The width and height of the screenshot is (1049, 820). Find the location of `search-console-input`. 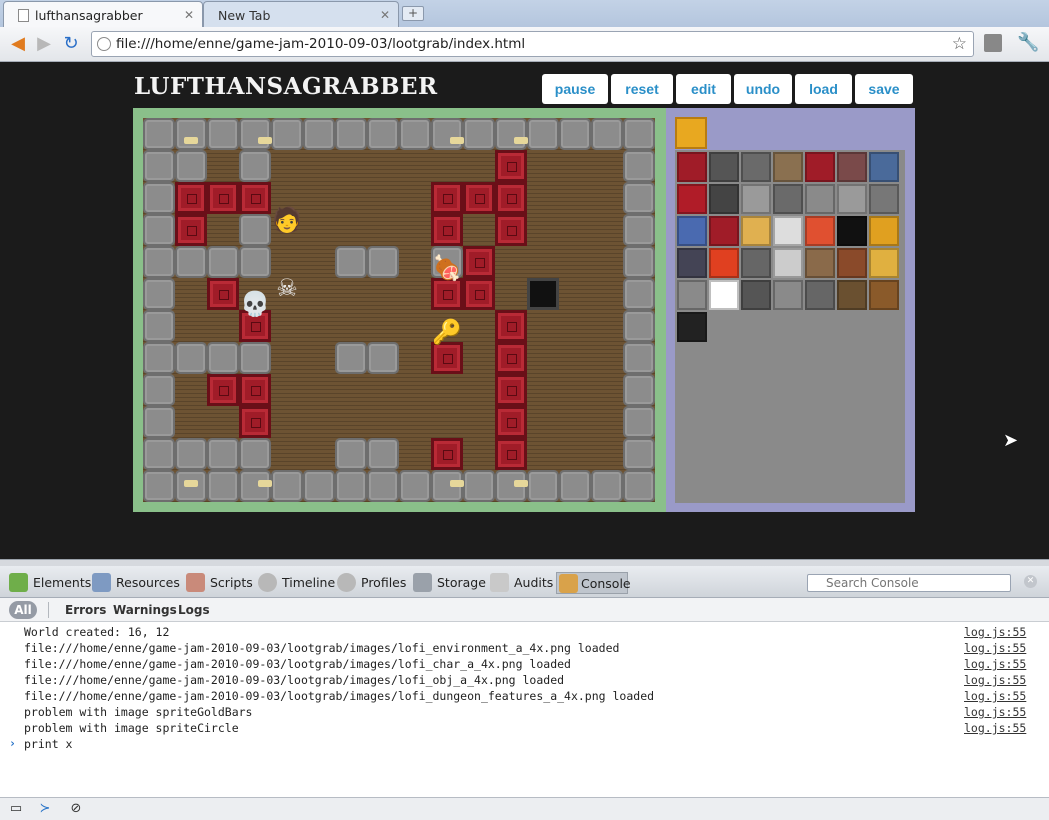

search-console-input is located at coordinates (909, 583).